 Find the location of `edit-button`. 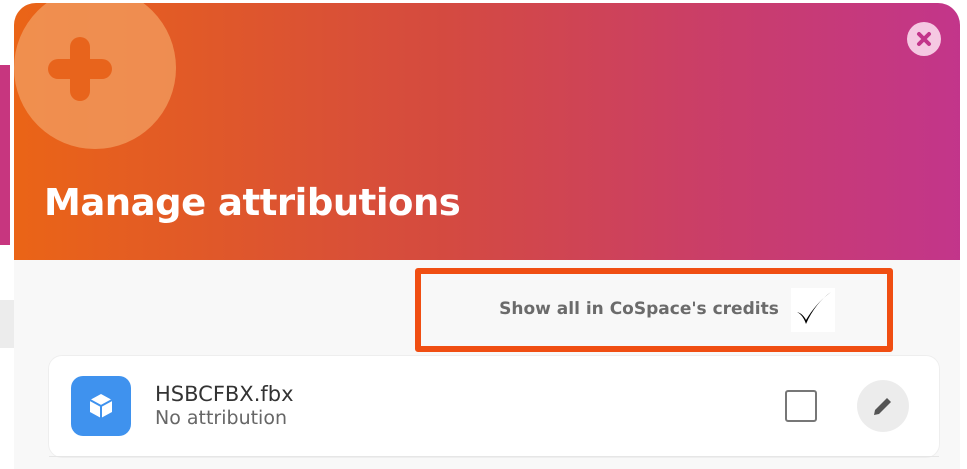

edit-button is located at coordinates (883, 406).